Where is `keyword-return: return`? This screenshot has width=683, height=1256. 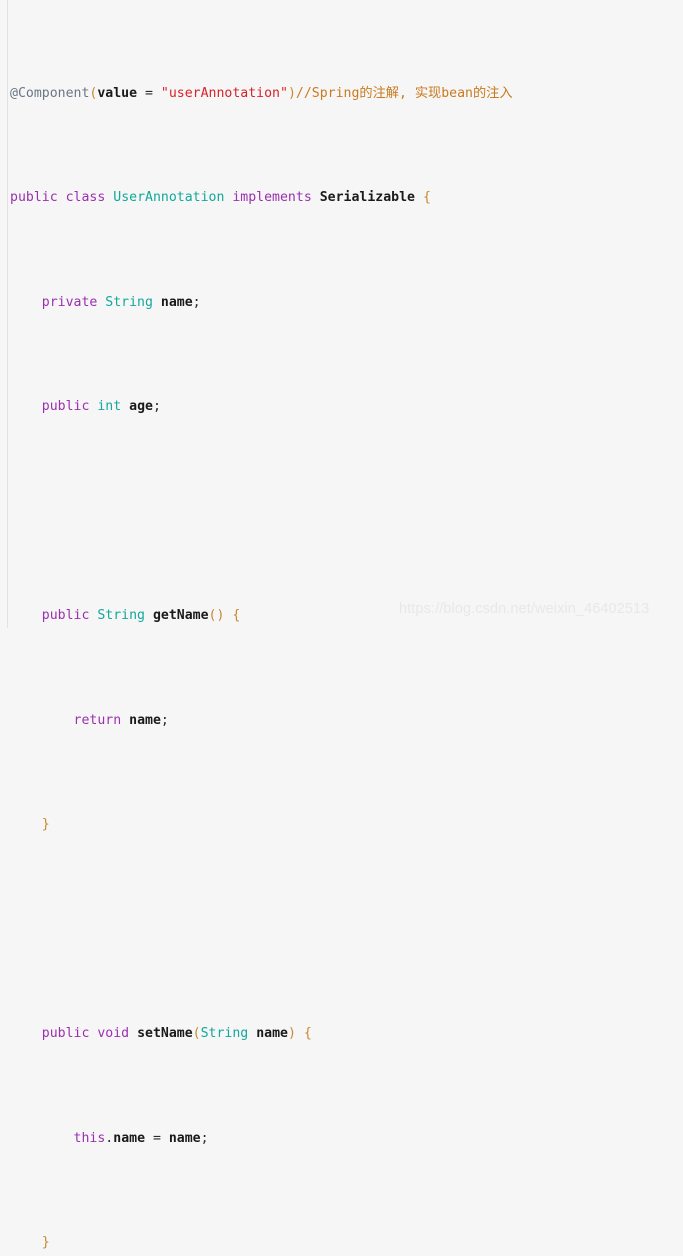
keyword-return: return is located at coordinates (97, 720).